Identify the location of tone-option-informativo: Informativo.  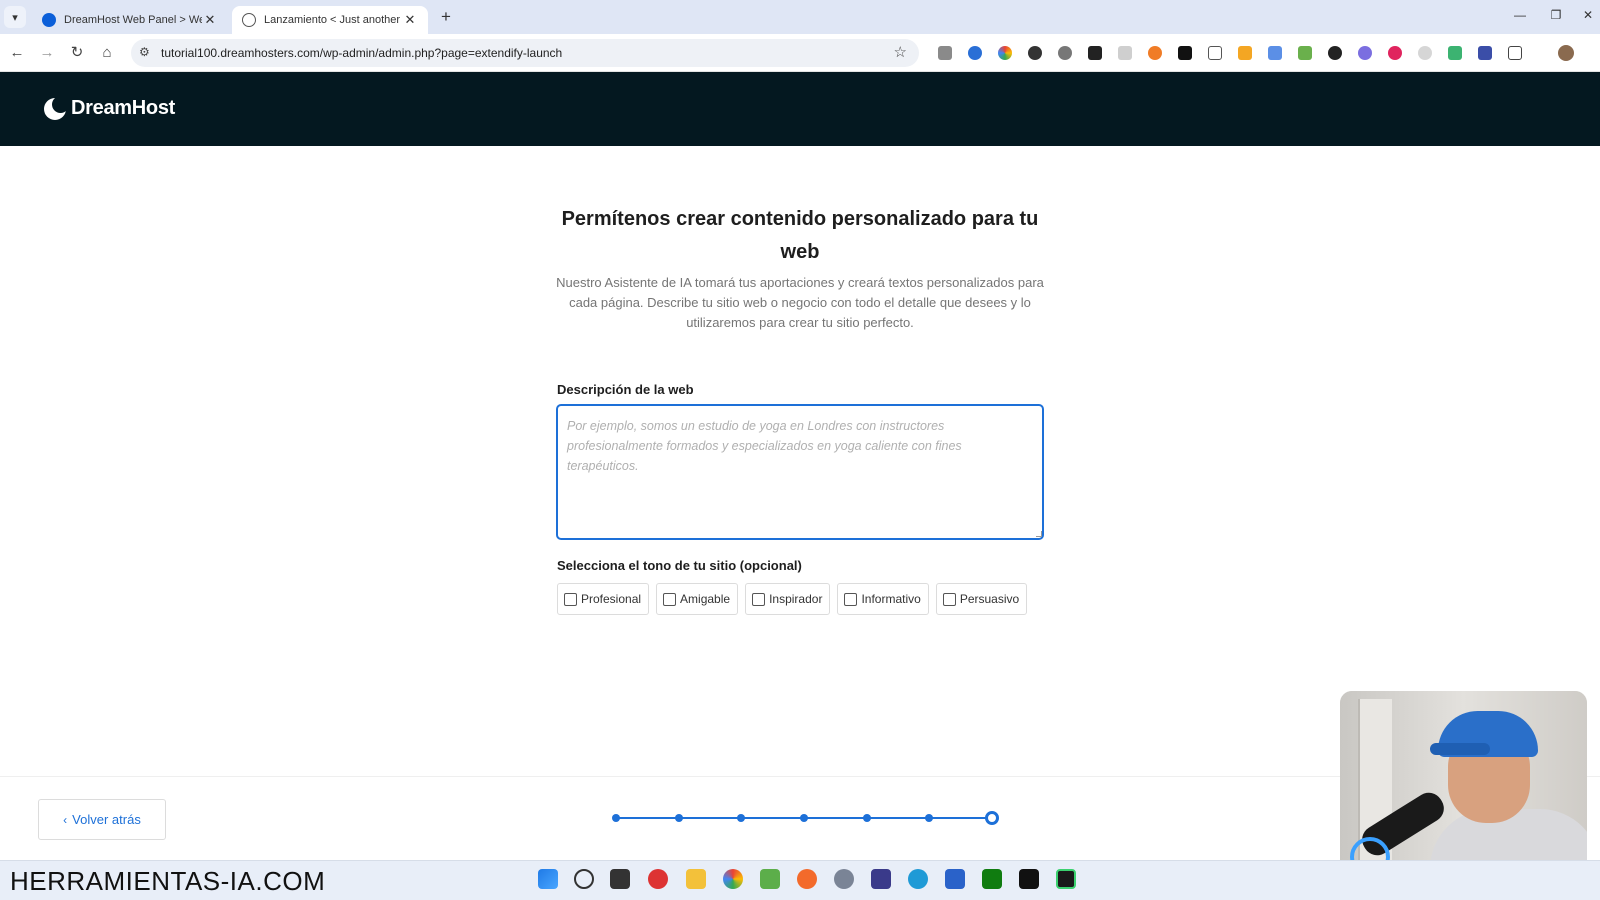
(883, 599).